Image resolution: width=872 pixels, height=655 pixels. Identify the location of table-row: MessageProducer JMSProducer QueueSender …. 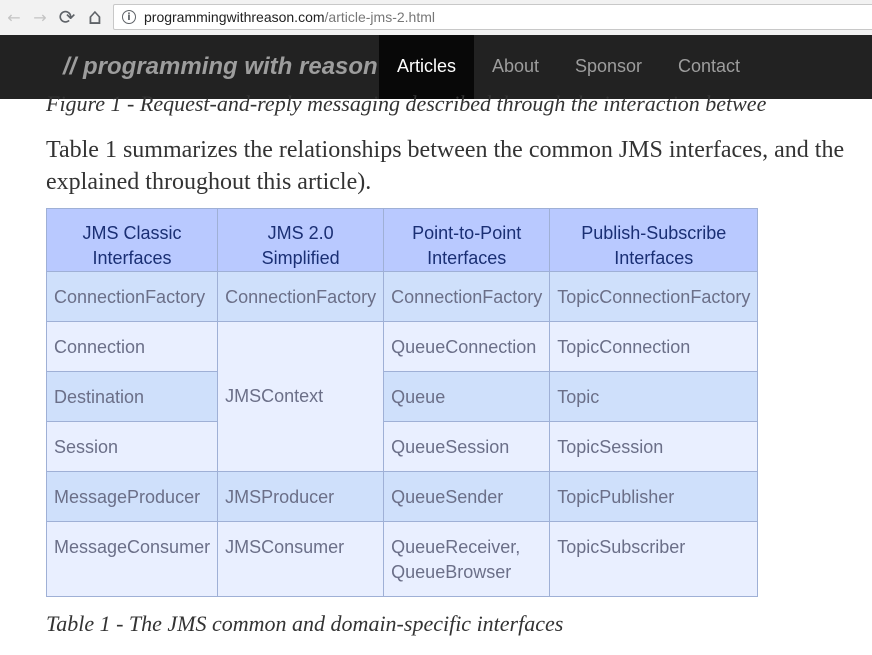
(402, 496).